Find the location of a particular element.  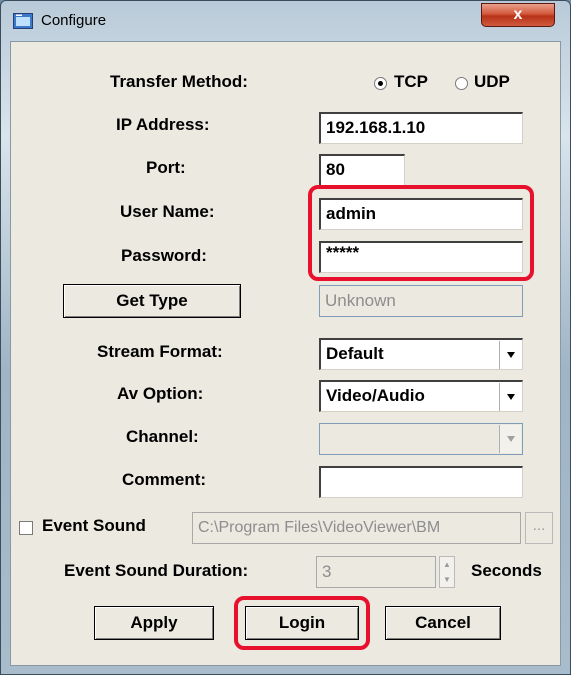

window-title: Configure is located at coordinates (74, 20).